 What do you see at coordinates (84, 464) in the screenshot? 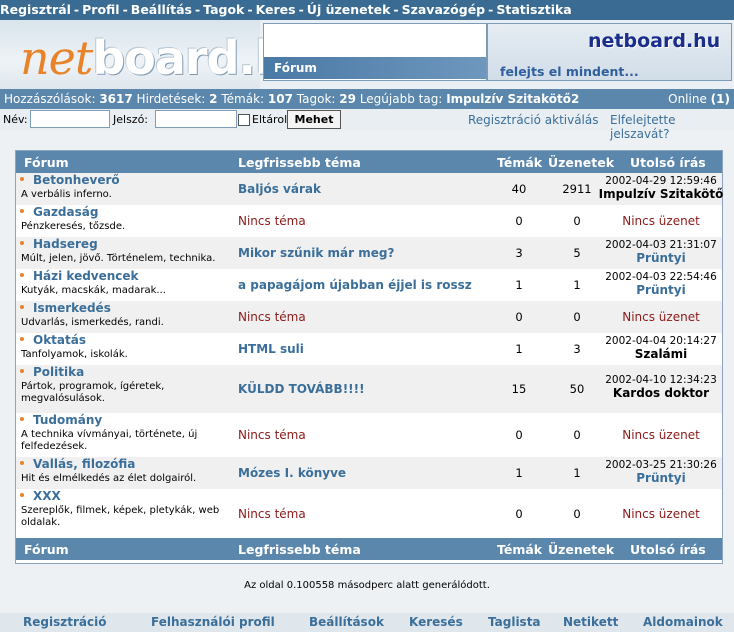
I see `forum-name: Vallás, filozófia` at bounding box center [84, 464].